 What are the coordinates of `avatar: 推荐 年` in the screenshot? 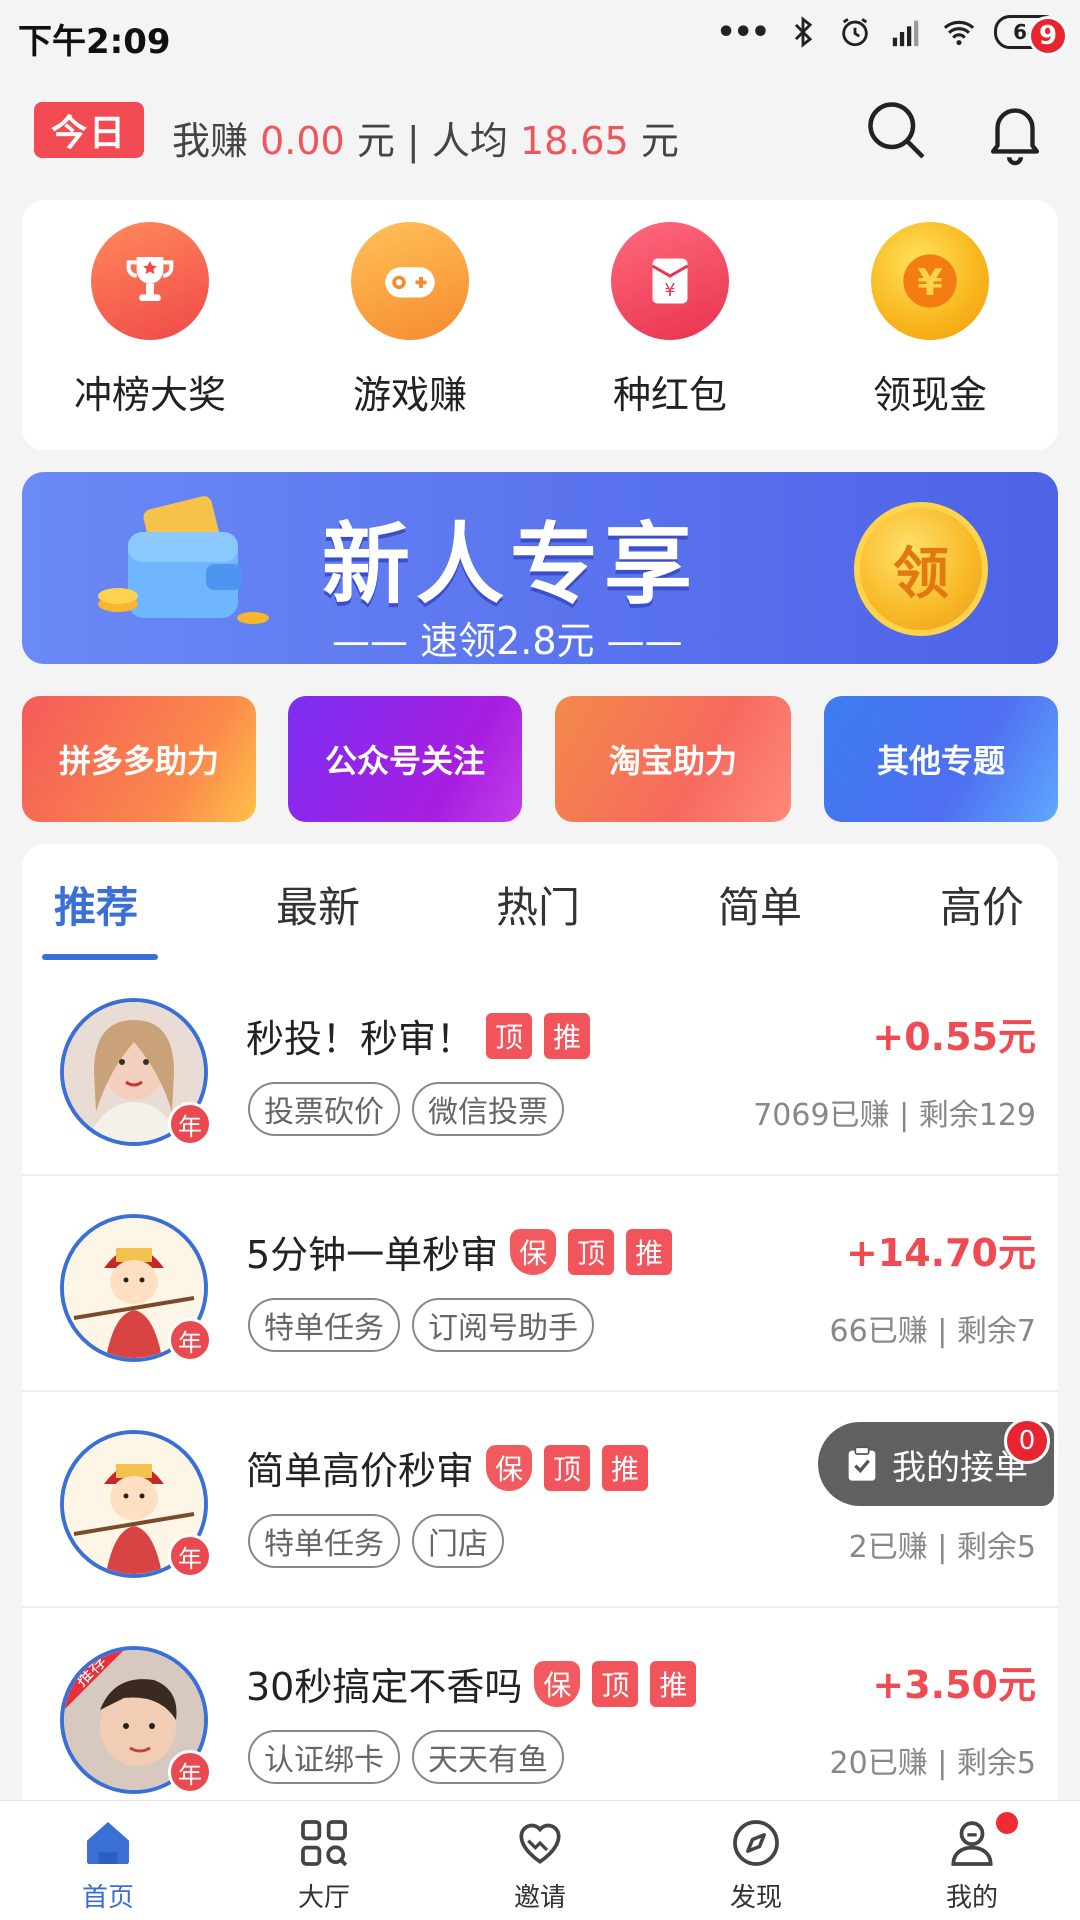 It's located at (136, 1720).